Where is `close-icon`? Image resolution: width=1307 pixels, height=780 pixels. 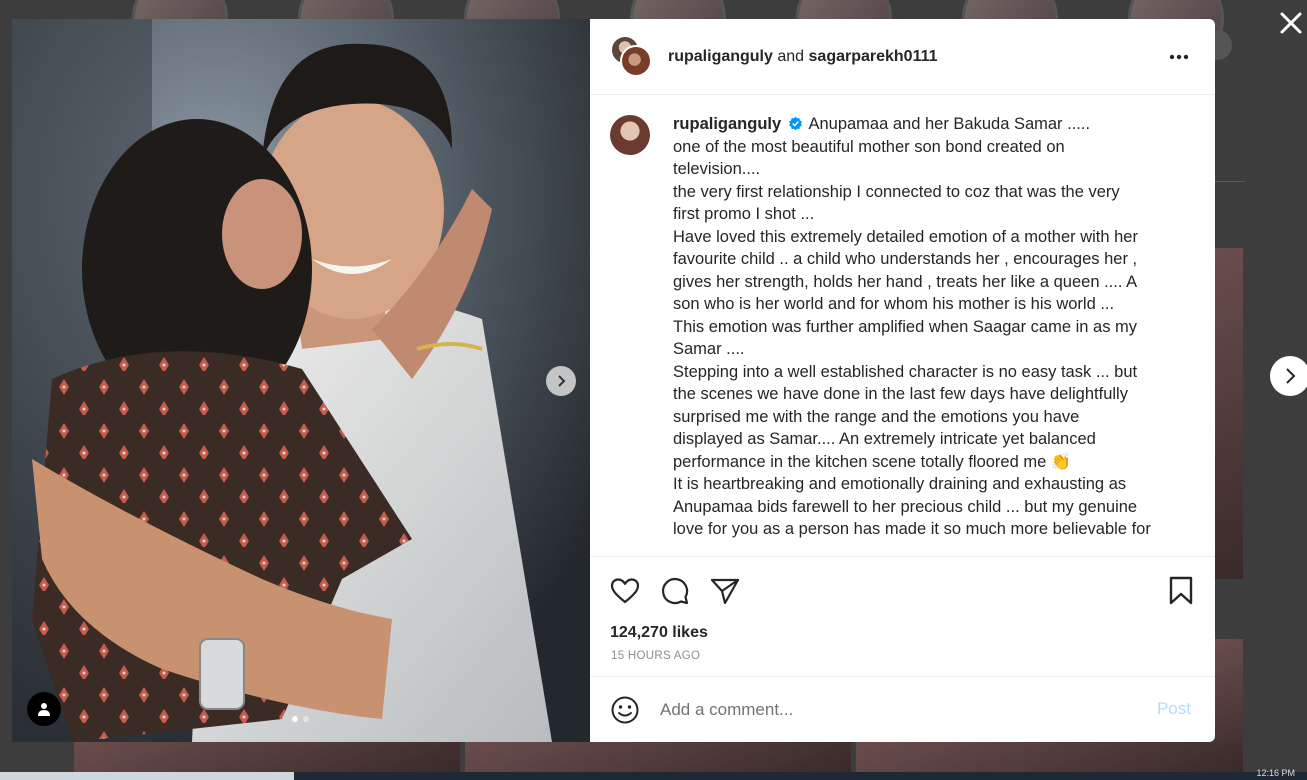
close-icon is located at coordinates (1291, 23).